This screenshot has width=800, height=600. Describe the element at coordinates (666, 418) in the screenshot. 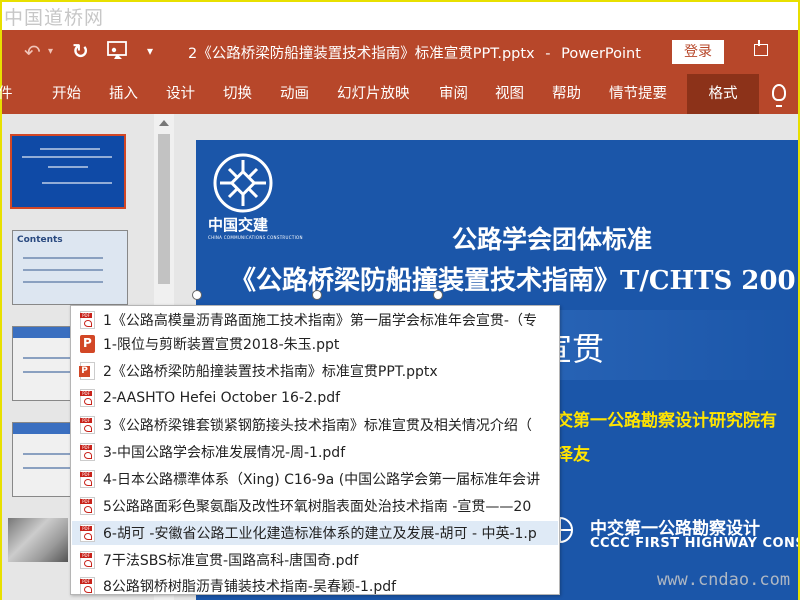

I see `slide-organization: 交第一公路勘察设计研究院有` at that location.